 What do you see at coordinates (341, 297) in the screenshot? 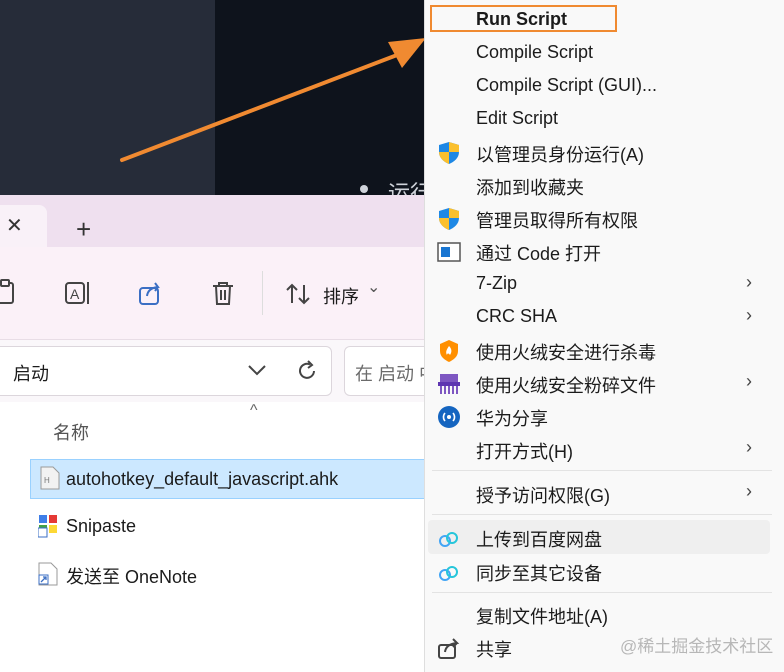
I see `sort-label: 排序` at bounding box center [341, 297].